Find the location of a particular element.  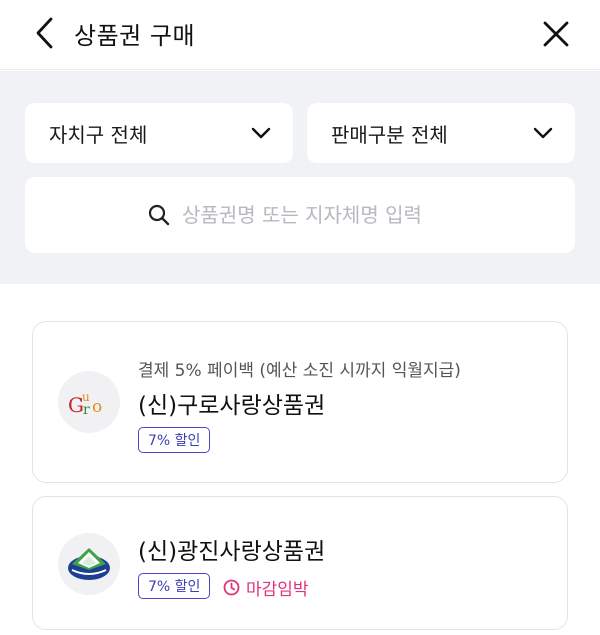

guro-logo-mark: G u r o is located at coordinates (85, 403).